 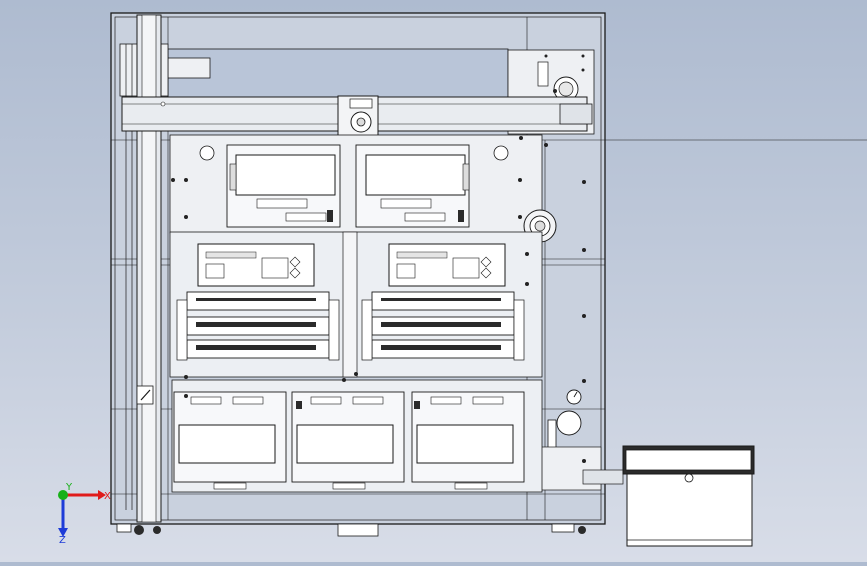 I want to click on y-axis-label: Y, so click(x=69, y=487).